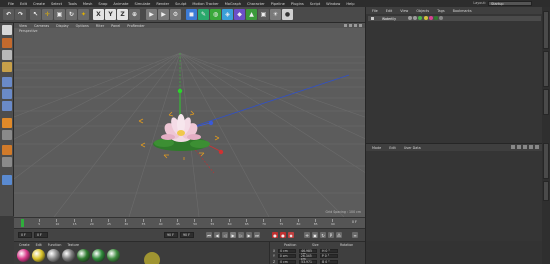  What do you see at coordinates (241, 235) in the screenshot?
I see `next-frame-button: ▷` at bounding box center [241, 235].